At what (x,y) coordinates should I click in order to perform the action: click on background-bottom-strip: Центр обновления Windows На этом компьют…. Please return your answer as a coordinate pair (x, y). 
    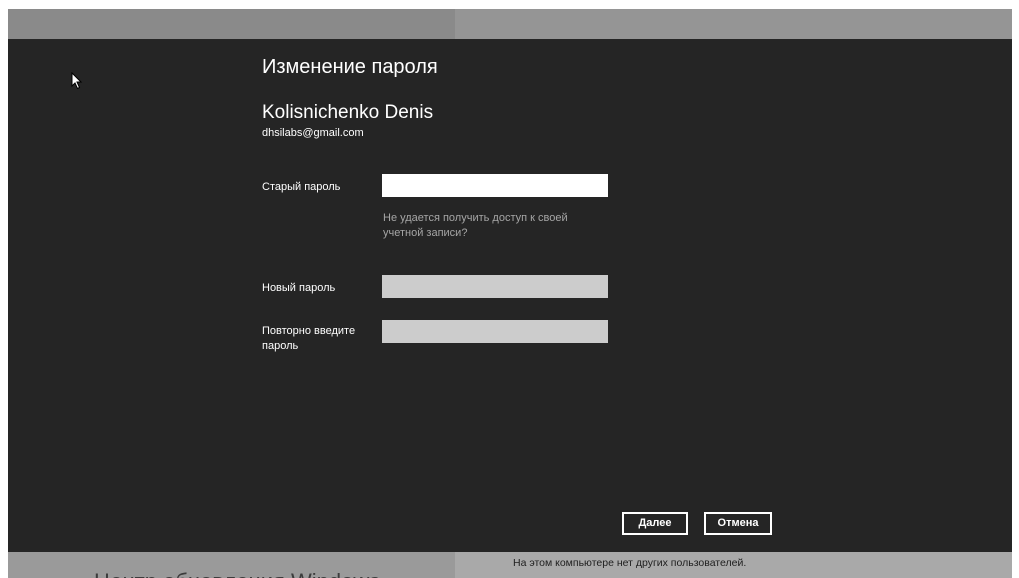
    Looking at the image, I should click on (510, 565).